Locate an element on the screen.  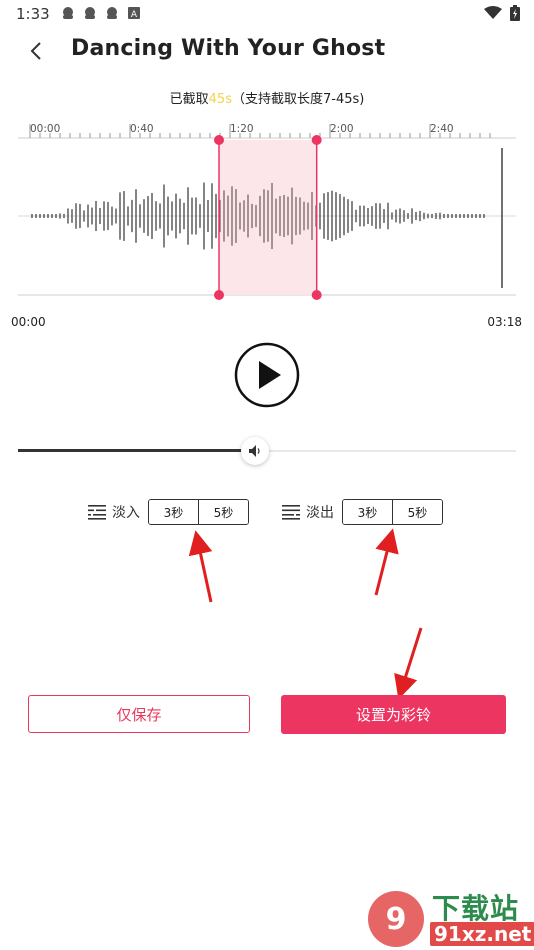
battery-charging-icon is located at coordinates (515, 13).